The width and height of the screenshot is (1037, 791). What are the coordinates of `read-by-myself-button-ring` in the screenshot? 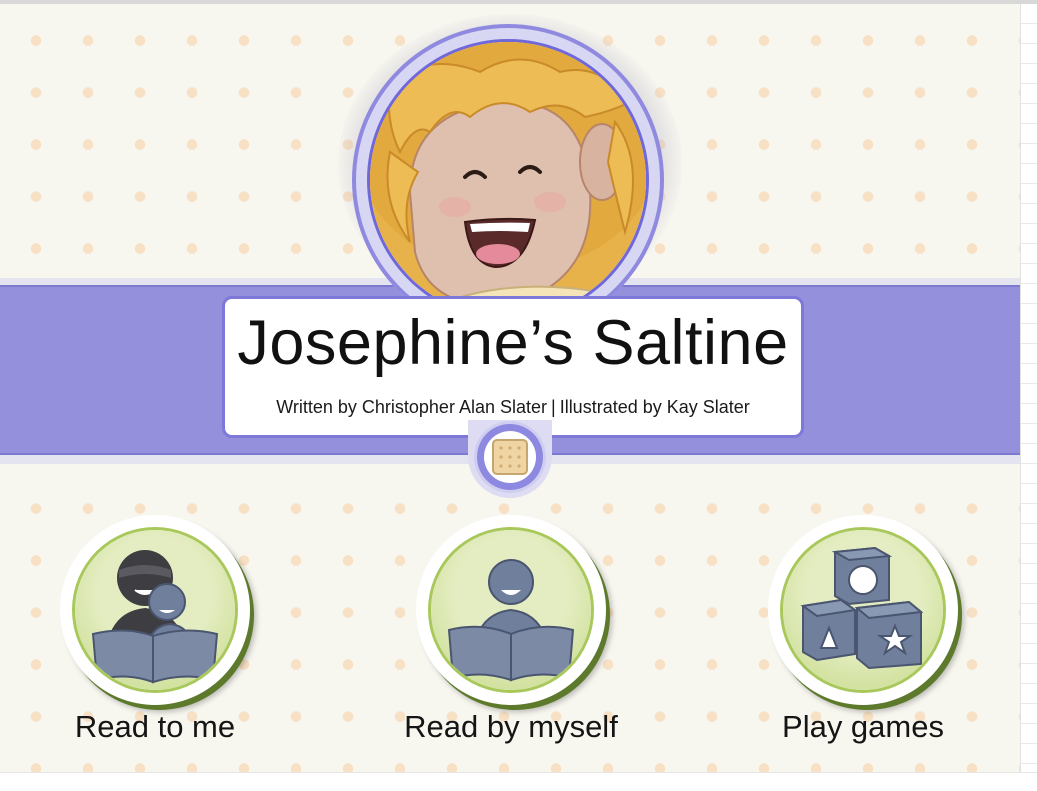 It's located at (511, 610).